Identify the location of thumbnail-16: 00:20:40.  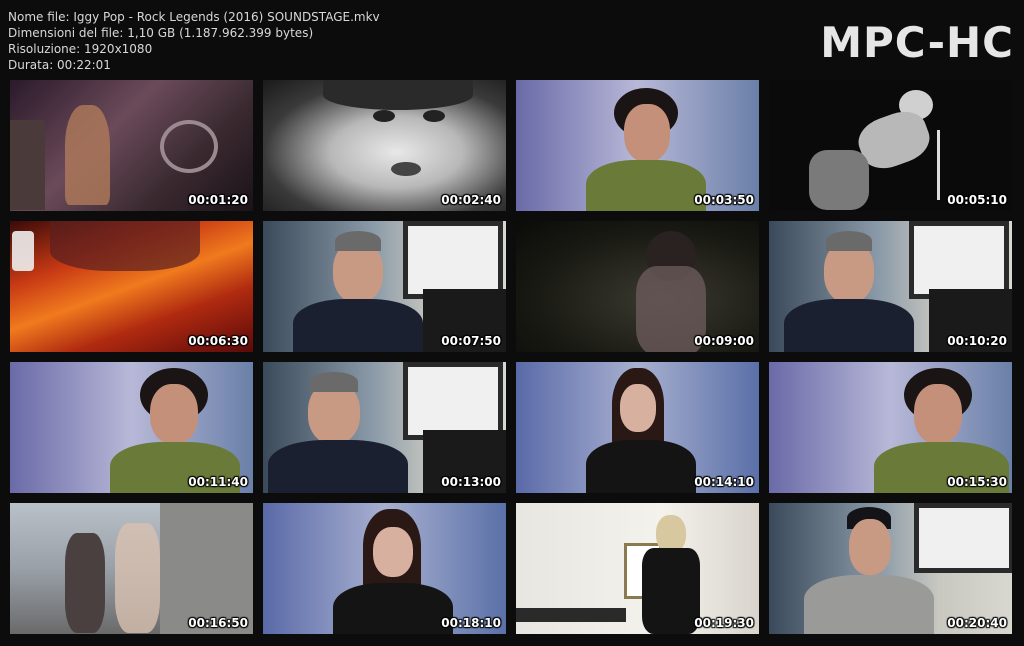
(890, 568).